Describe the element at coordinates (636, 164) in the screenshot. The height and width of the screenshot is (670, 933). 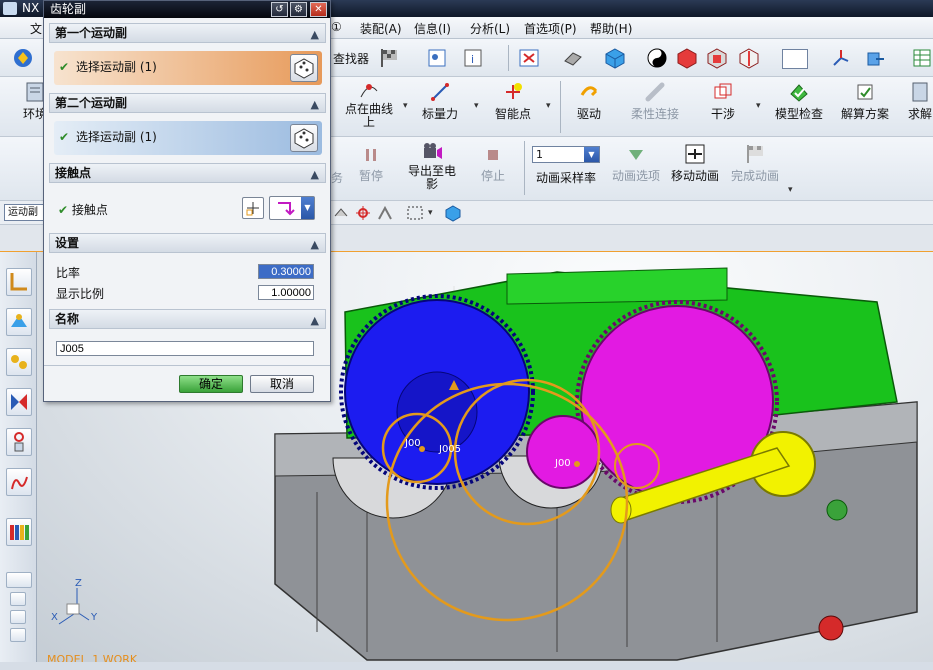
I see `animation-options-button: 动画选项` at that location.